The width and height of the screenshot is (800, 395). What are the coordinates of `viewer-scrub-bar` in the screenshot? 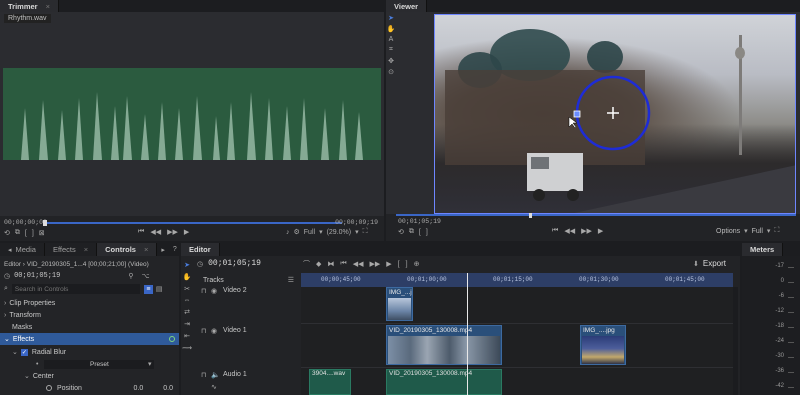 It's located at (596, 215).